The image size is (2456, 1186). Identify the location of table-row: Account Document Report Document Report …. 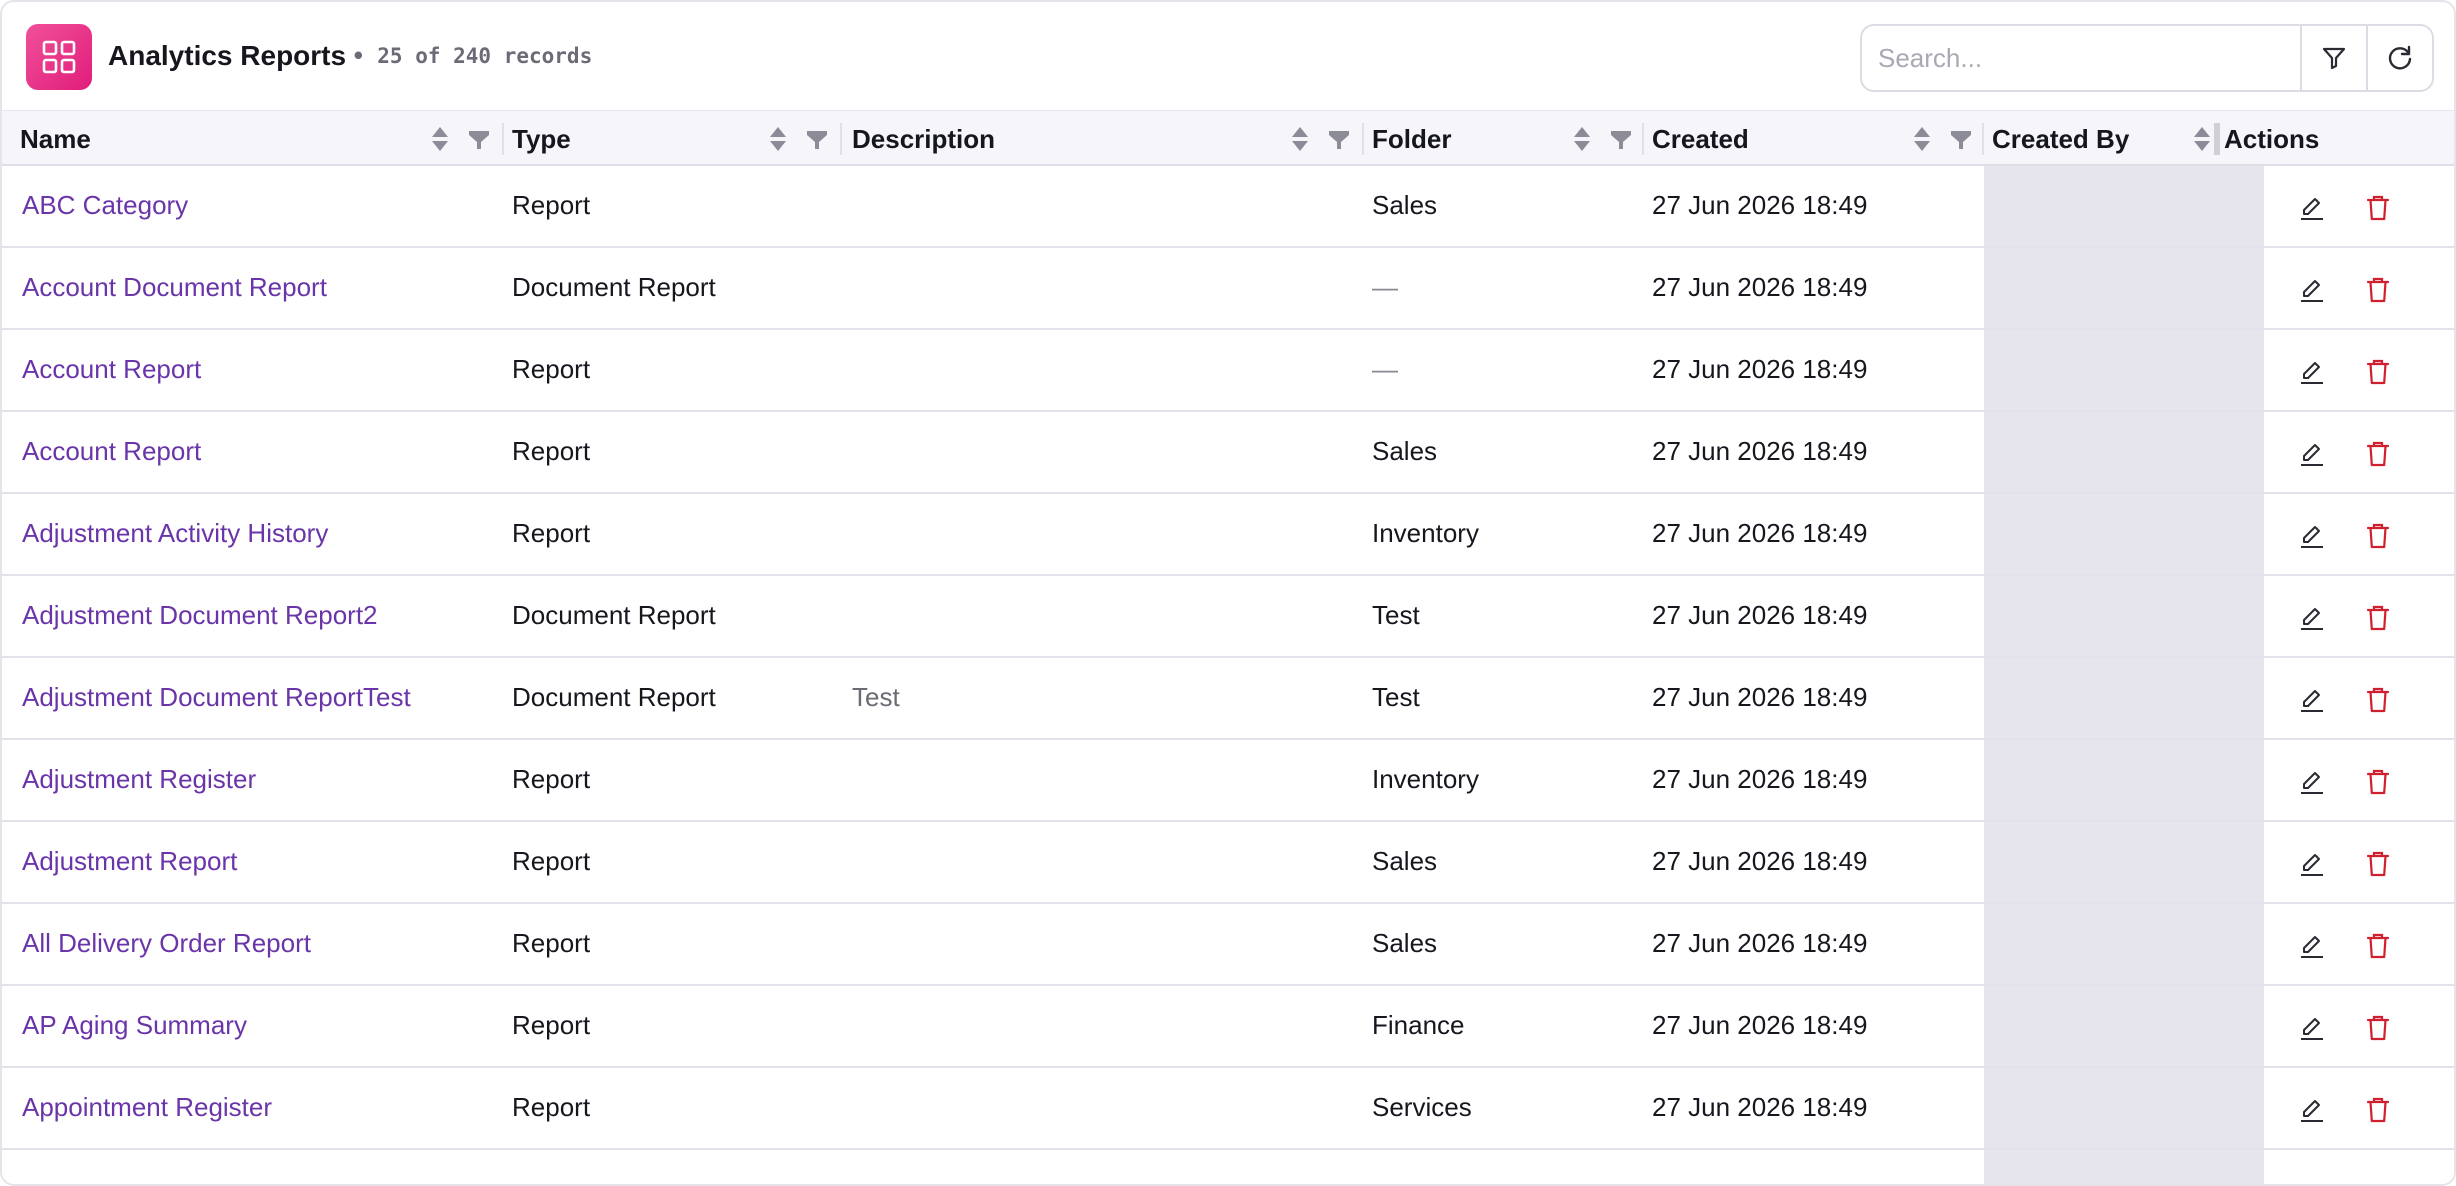
(1228, 289).